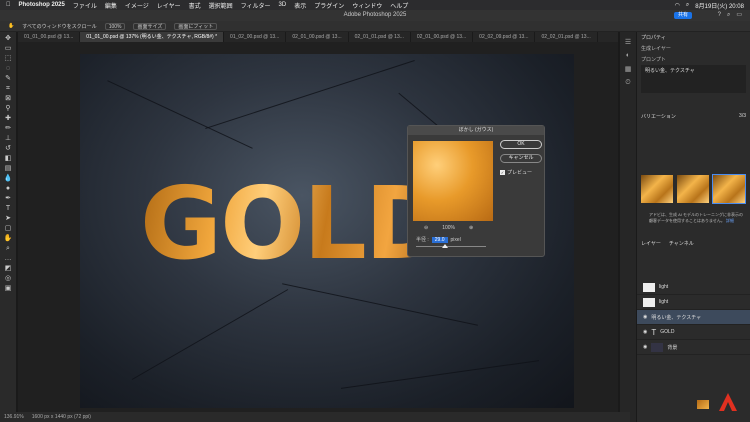 This screenshot has width=750, height=422. What do you see at coordinates (521, 144) in the screenshot?
I see `ok-button: OK` at bounding box center [521, 144].